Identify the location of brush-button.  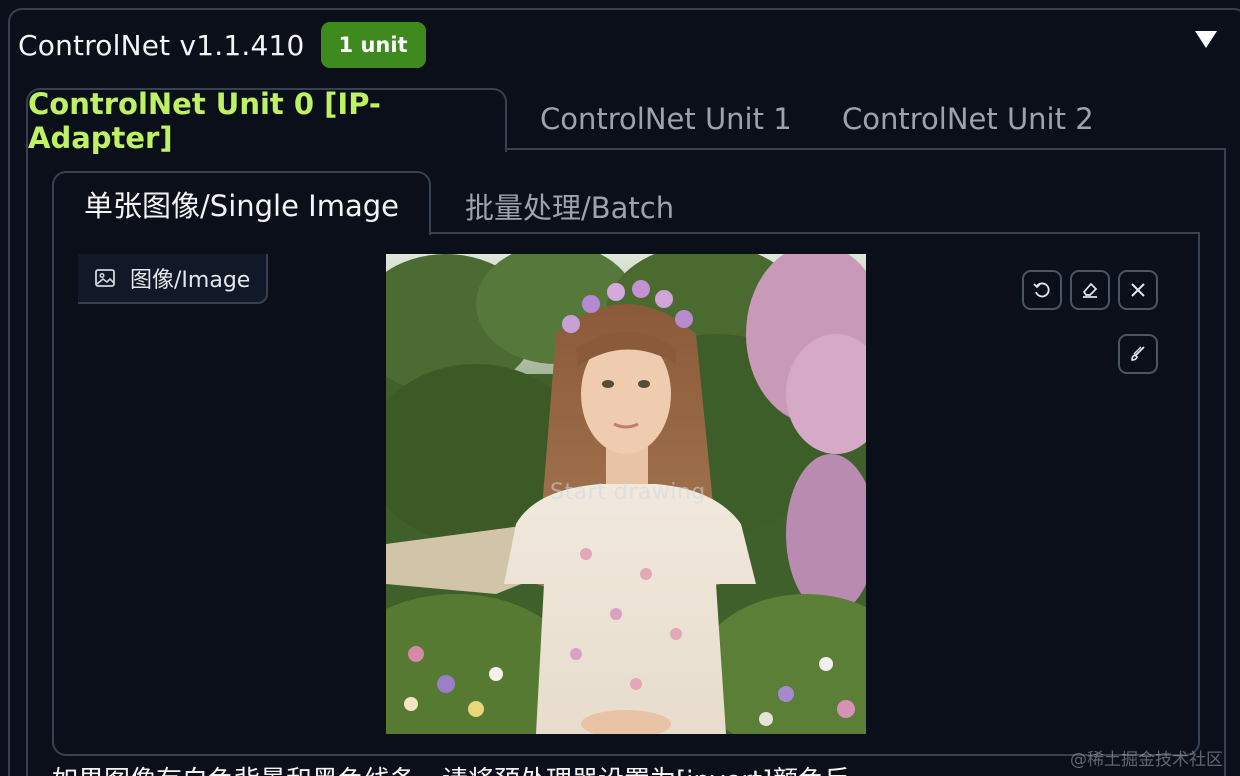
(1138, 354).